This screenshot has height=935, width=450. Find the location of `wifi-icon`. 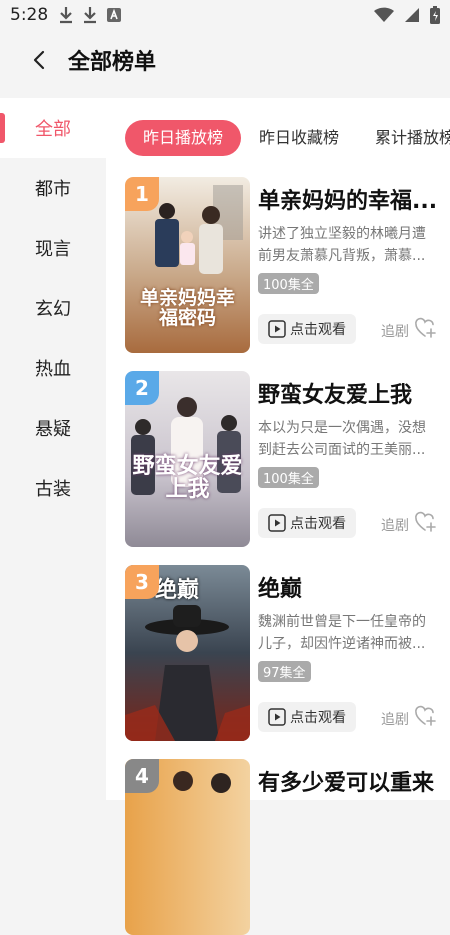

wifi-icon is located at coordinates (384, 14).